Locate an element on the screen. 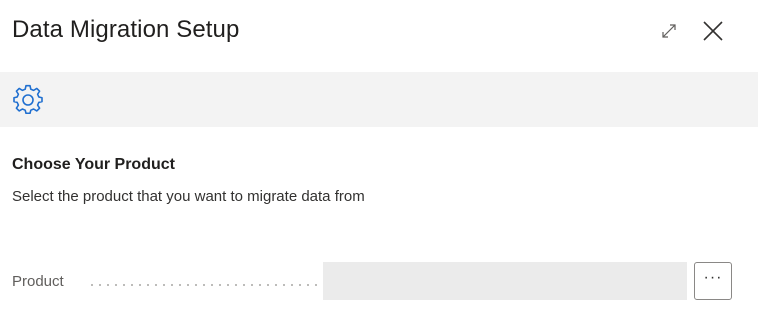 The image size is (768, 321). gear-icon is located at coordinates (28, 100).